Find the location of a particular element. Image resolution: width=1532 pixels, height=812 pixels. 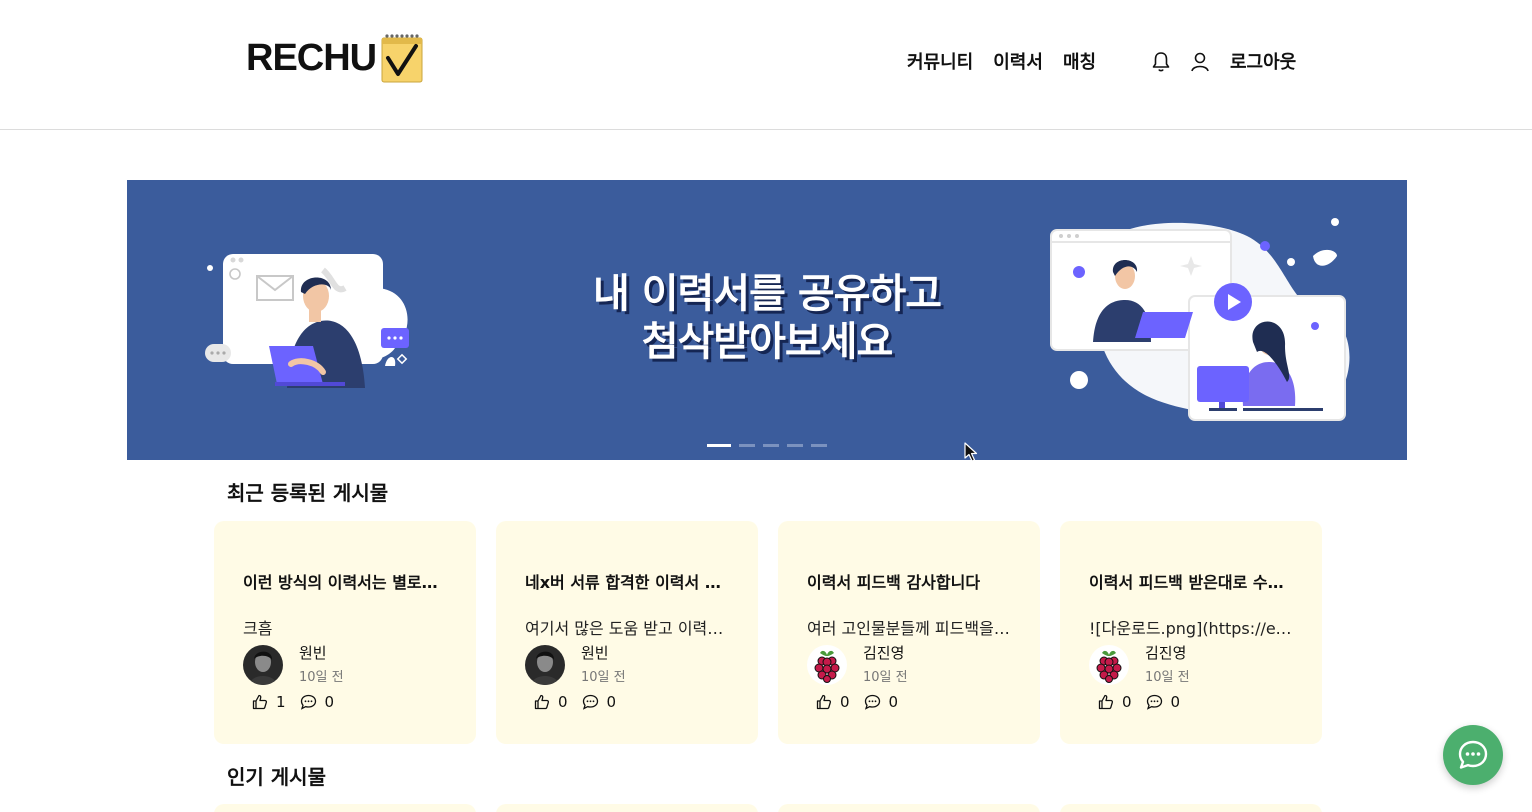

post-excerpt: 여러 고인물분들께 피드백을 받았습니다 is located at coordinates (909, 628).